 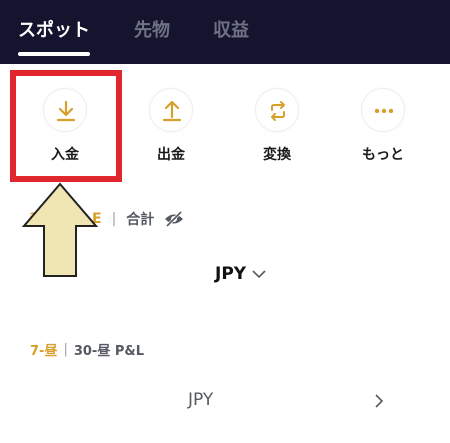 I want to click on currency-select: JPY, so click(x=240, y=274).